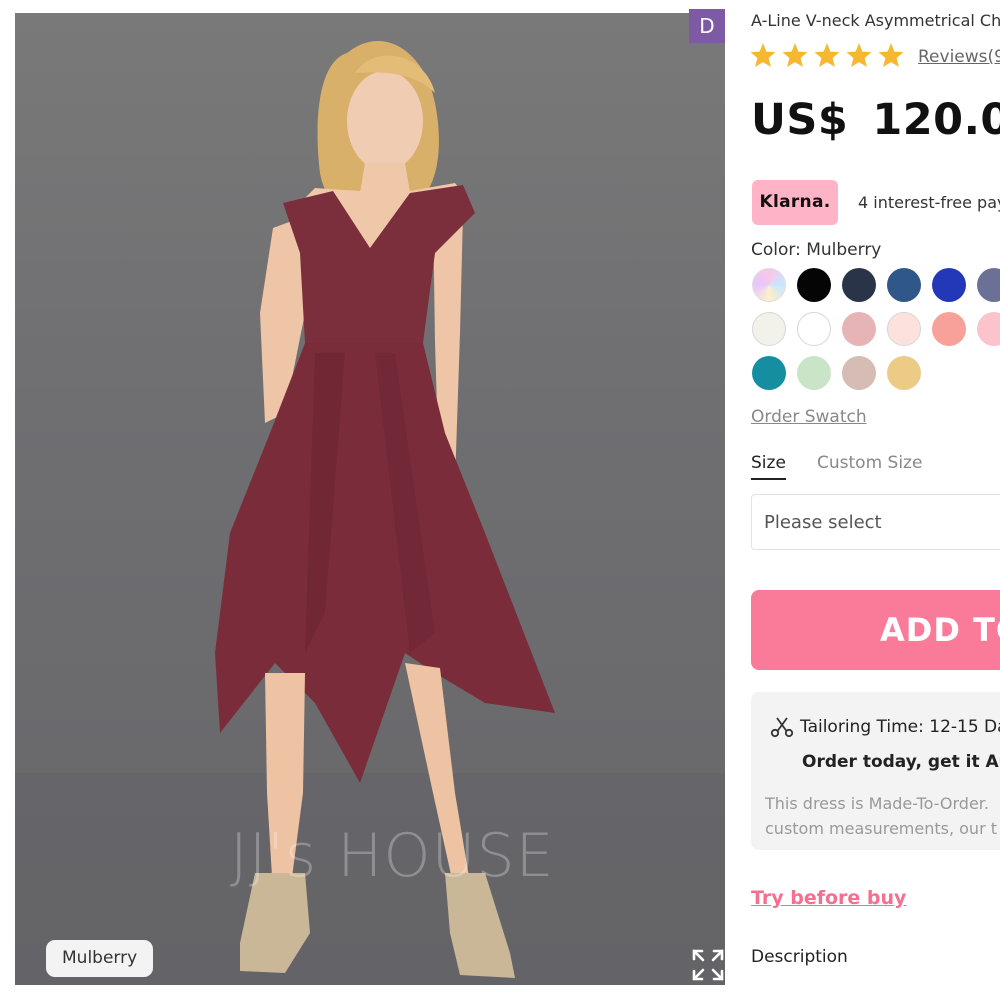 This screenshot has height=1000, width=1000. What do you see at coordinates (769, 285) in the screenshot?
I see `color-swatch-iridescent` at bounding box center [769, 285].